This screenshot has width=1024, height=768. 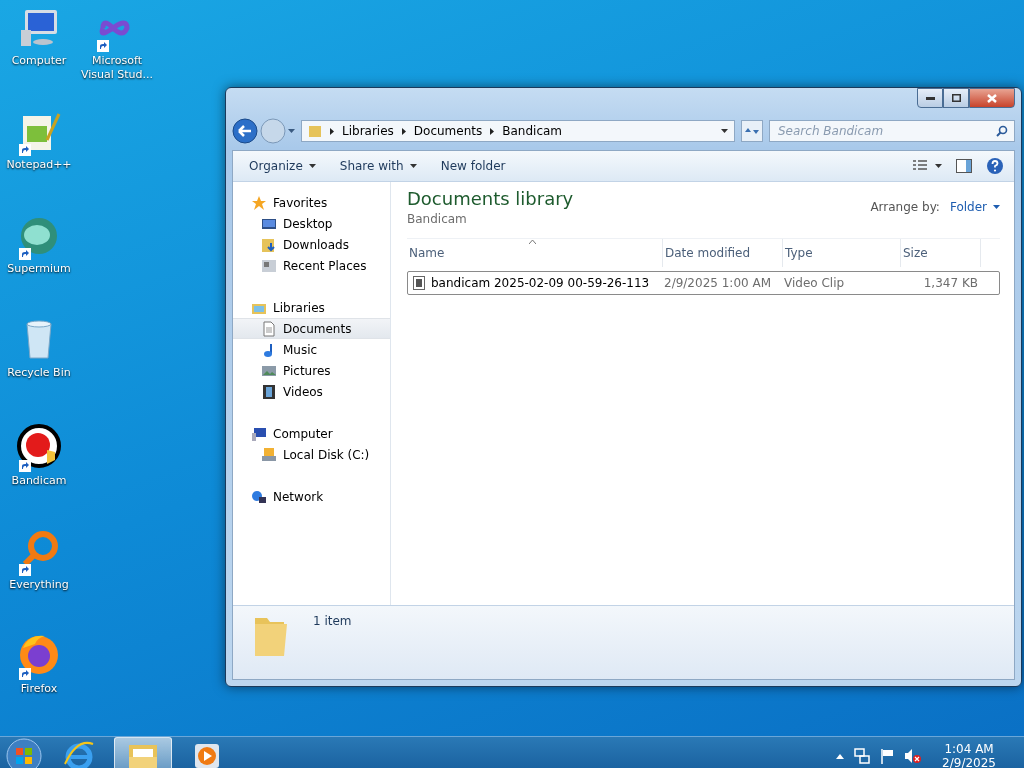 I want to click on library-title: Documents library, so click(x=490, y=198).